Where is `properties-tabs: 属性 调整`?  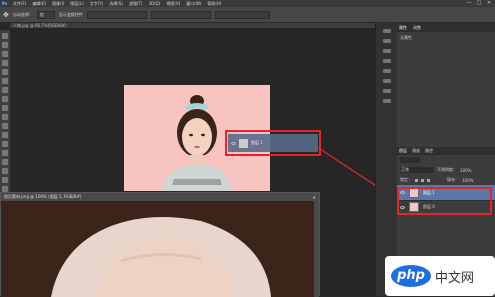 properties-tabs: 属性 调整 is located at coordinates (446, 27).